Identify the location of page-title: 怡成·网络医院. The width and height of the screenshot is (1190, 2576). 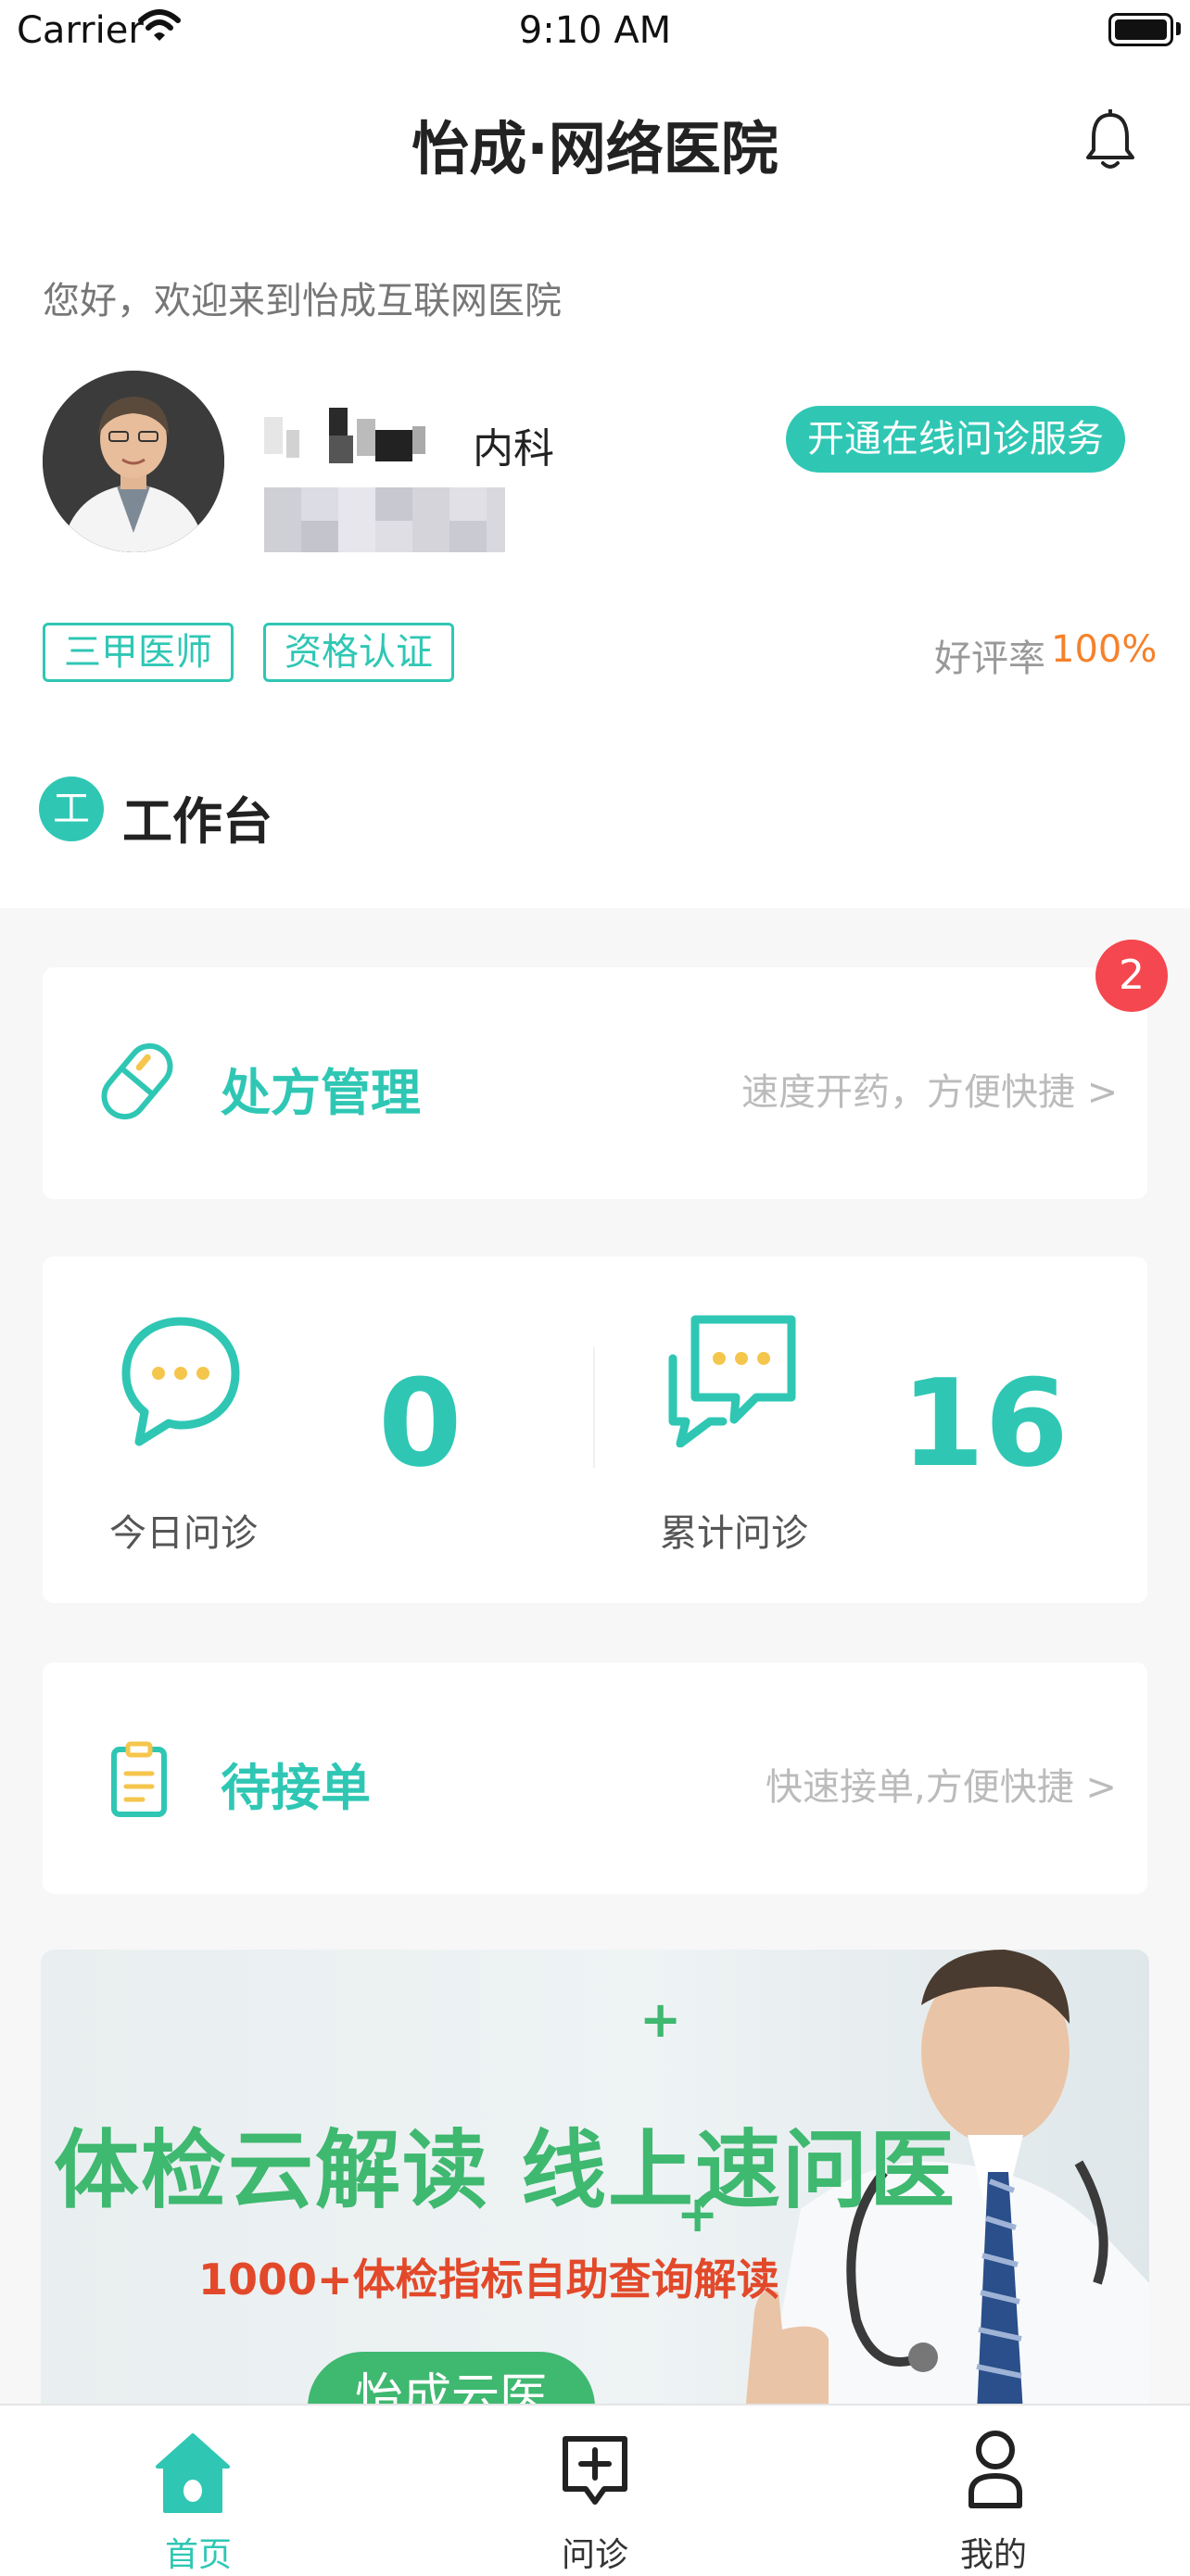
(595, 149).